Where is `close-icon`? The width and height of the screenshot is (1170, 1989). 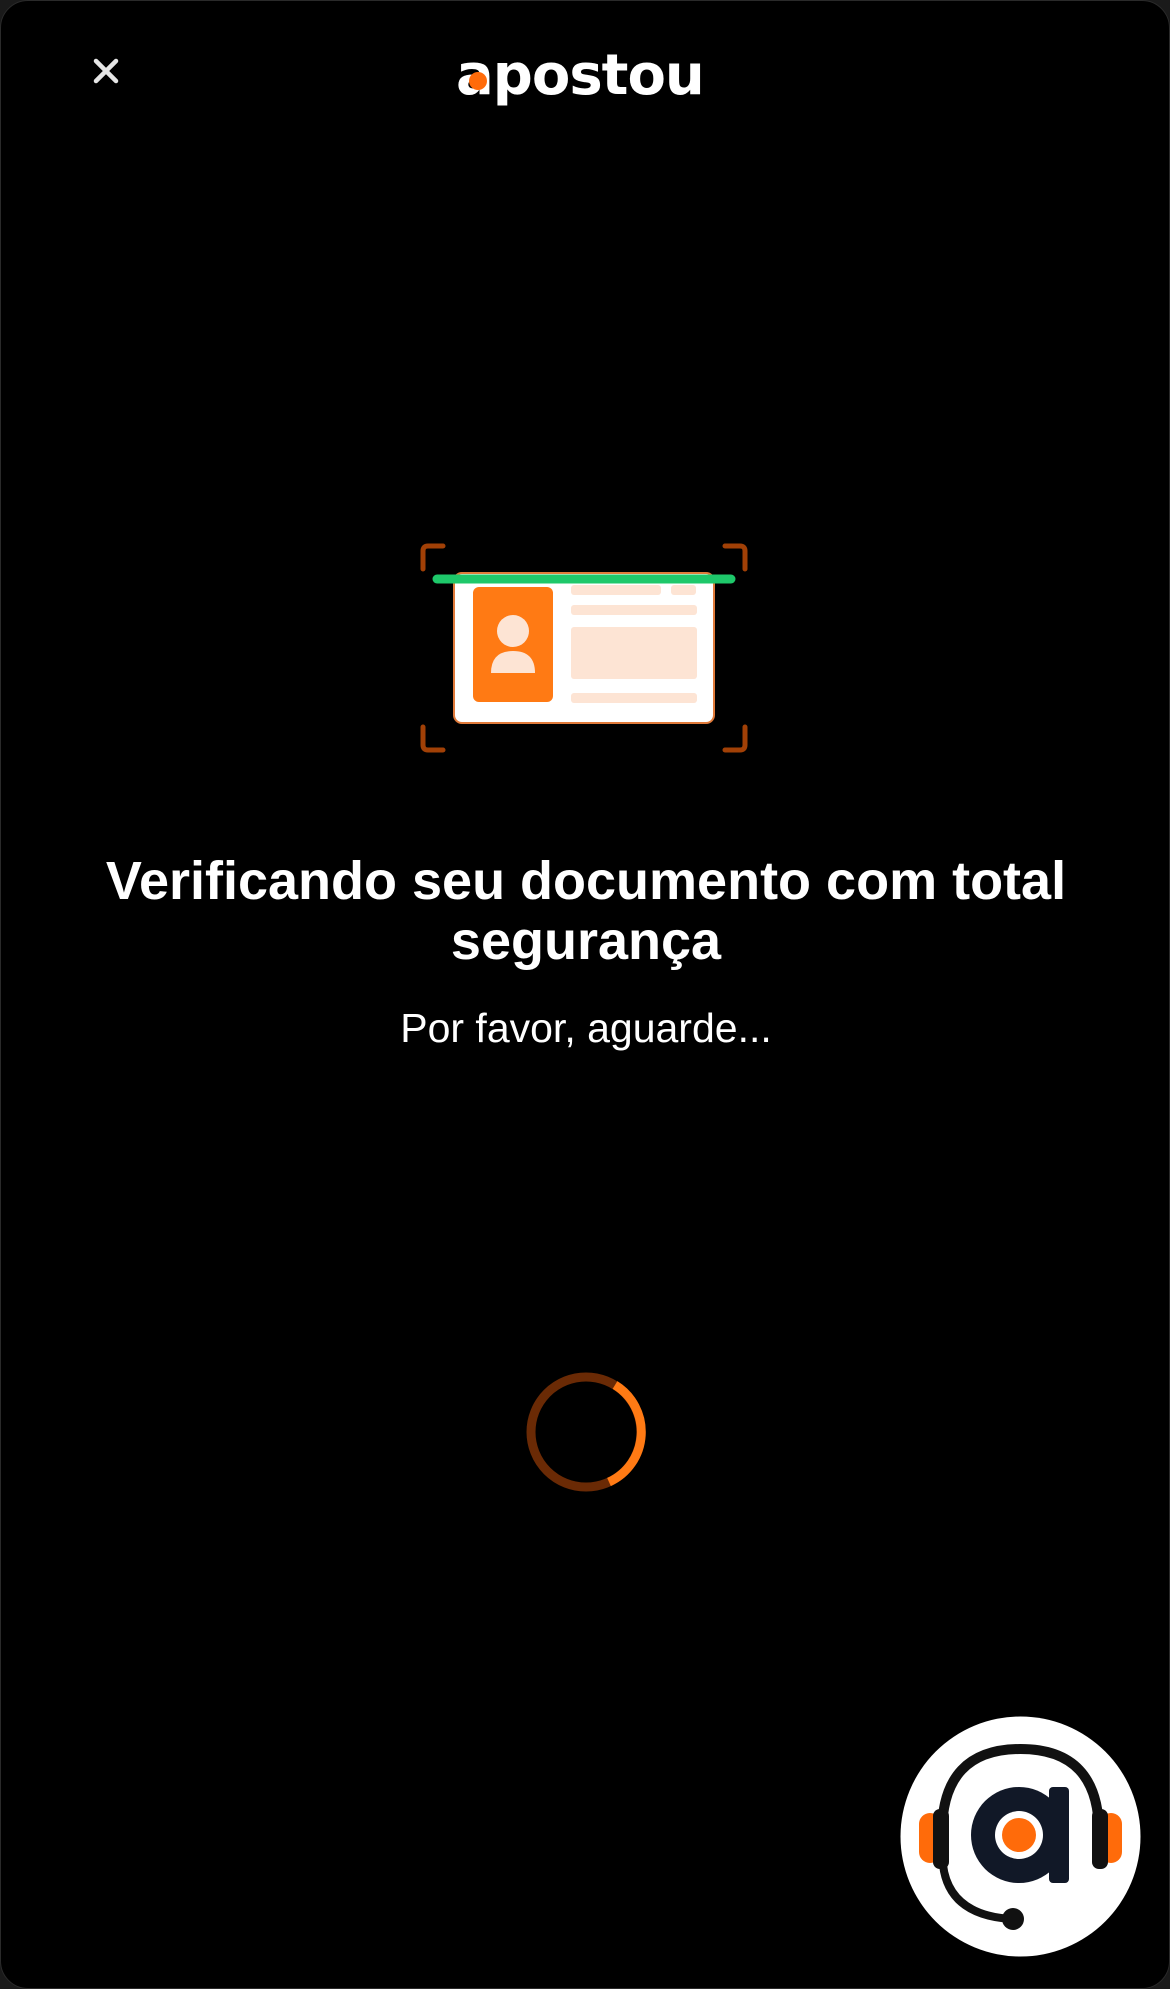
close-icon is located at coordinates (106, 71).